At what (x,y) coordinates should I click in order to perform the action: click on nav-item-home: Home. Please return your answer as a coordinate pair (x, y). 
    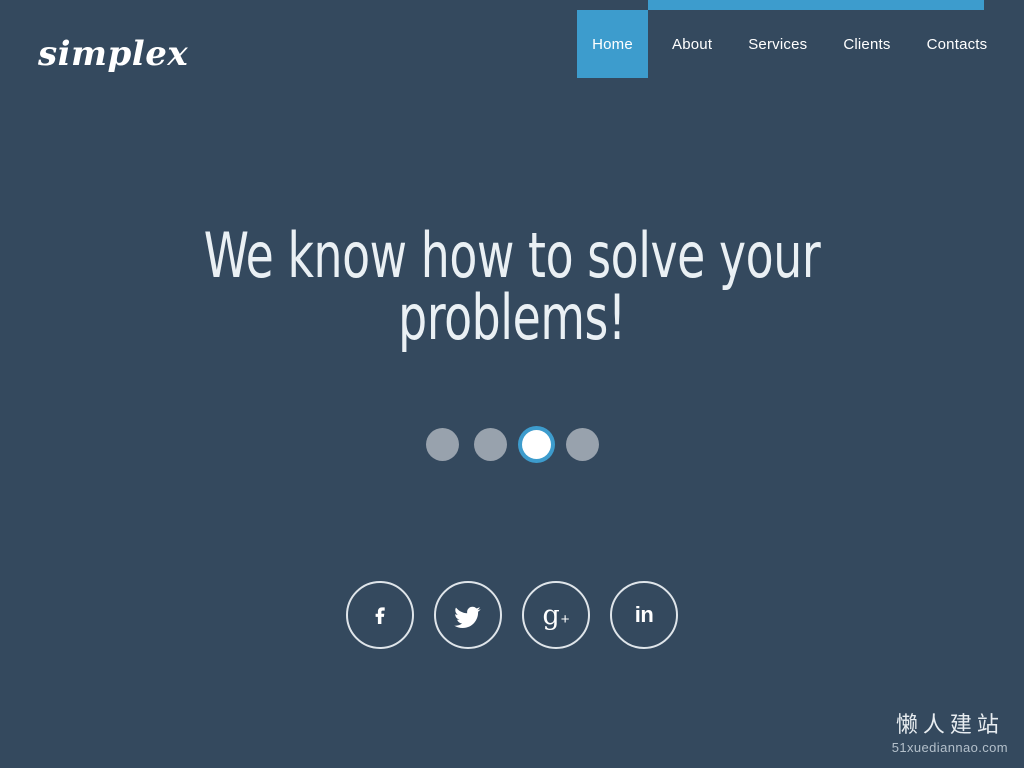
    Looking at the image, I should click on (612, 44).